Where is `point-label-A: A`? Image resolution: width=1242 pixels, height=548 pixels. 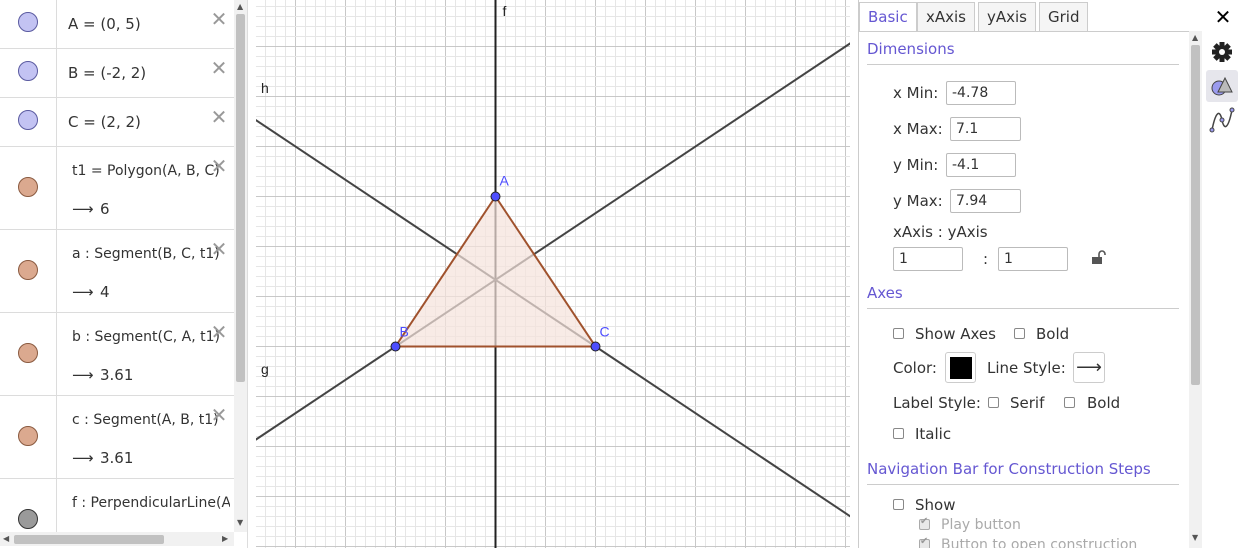
point-label-A: A is located at coordinates (505, 181).